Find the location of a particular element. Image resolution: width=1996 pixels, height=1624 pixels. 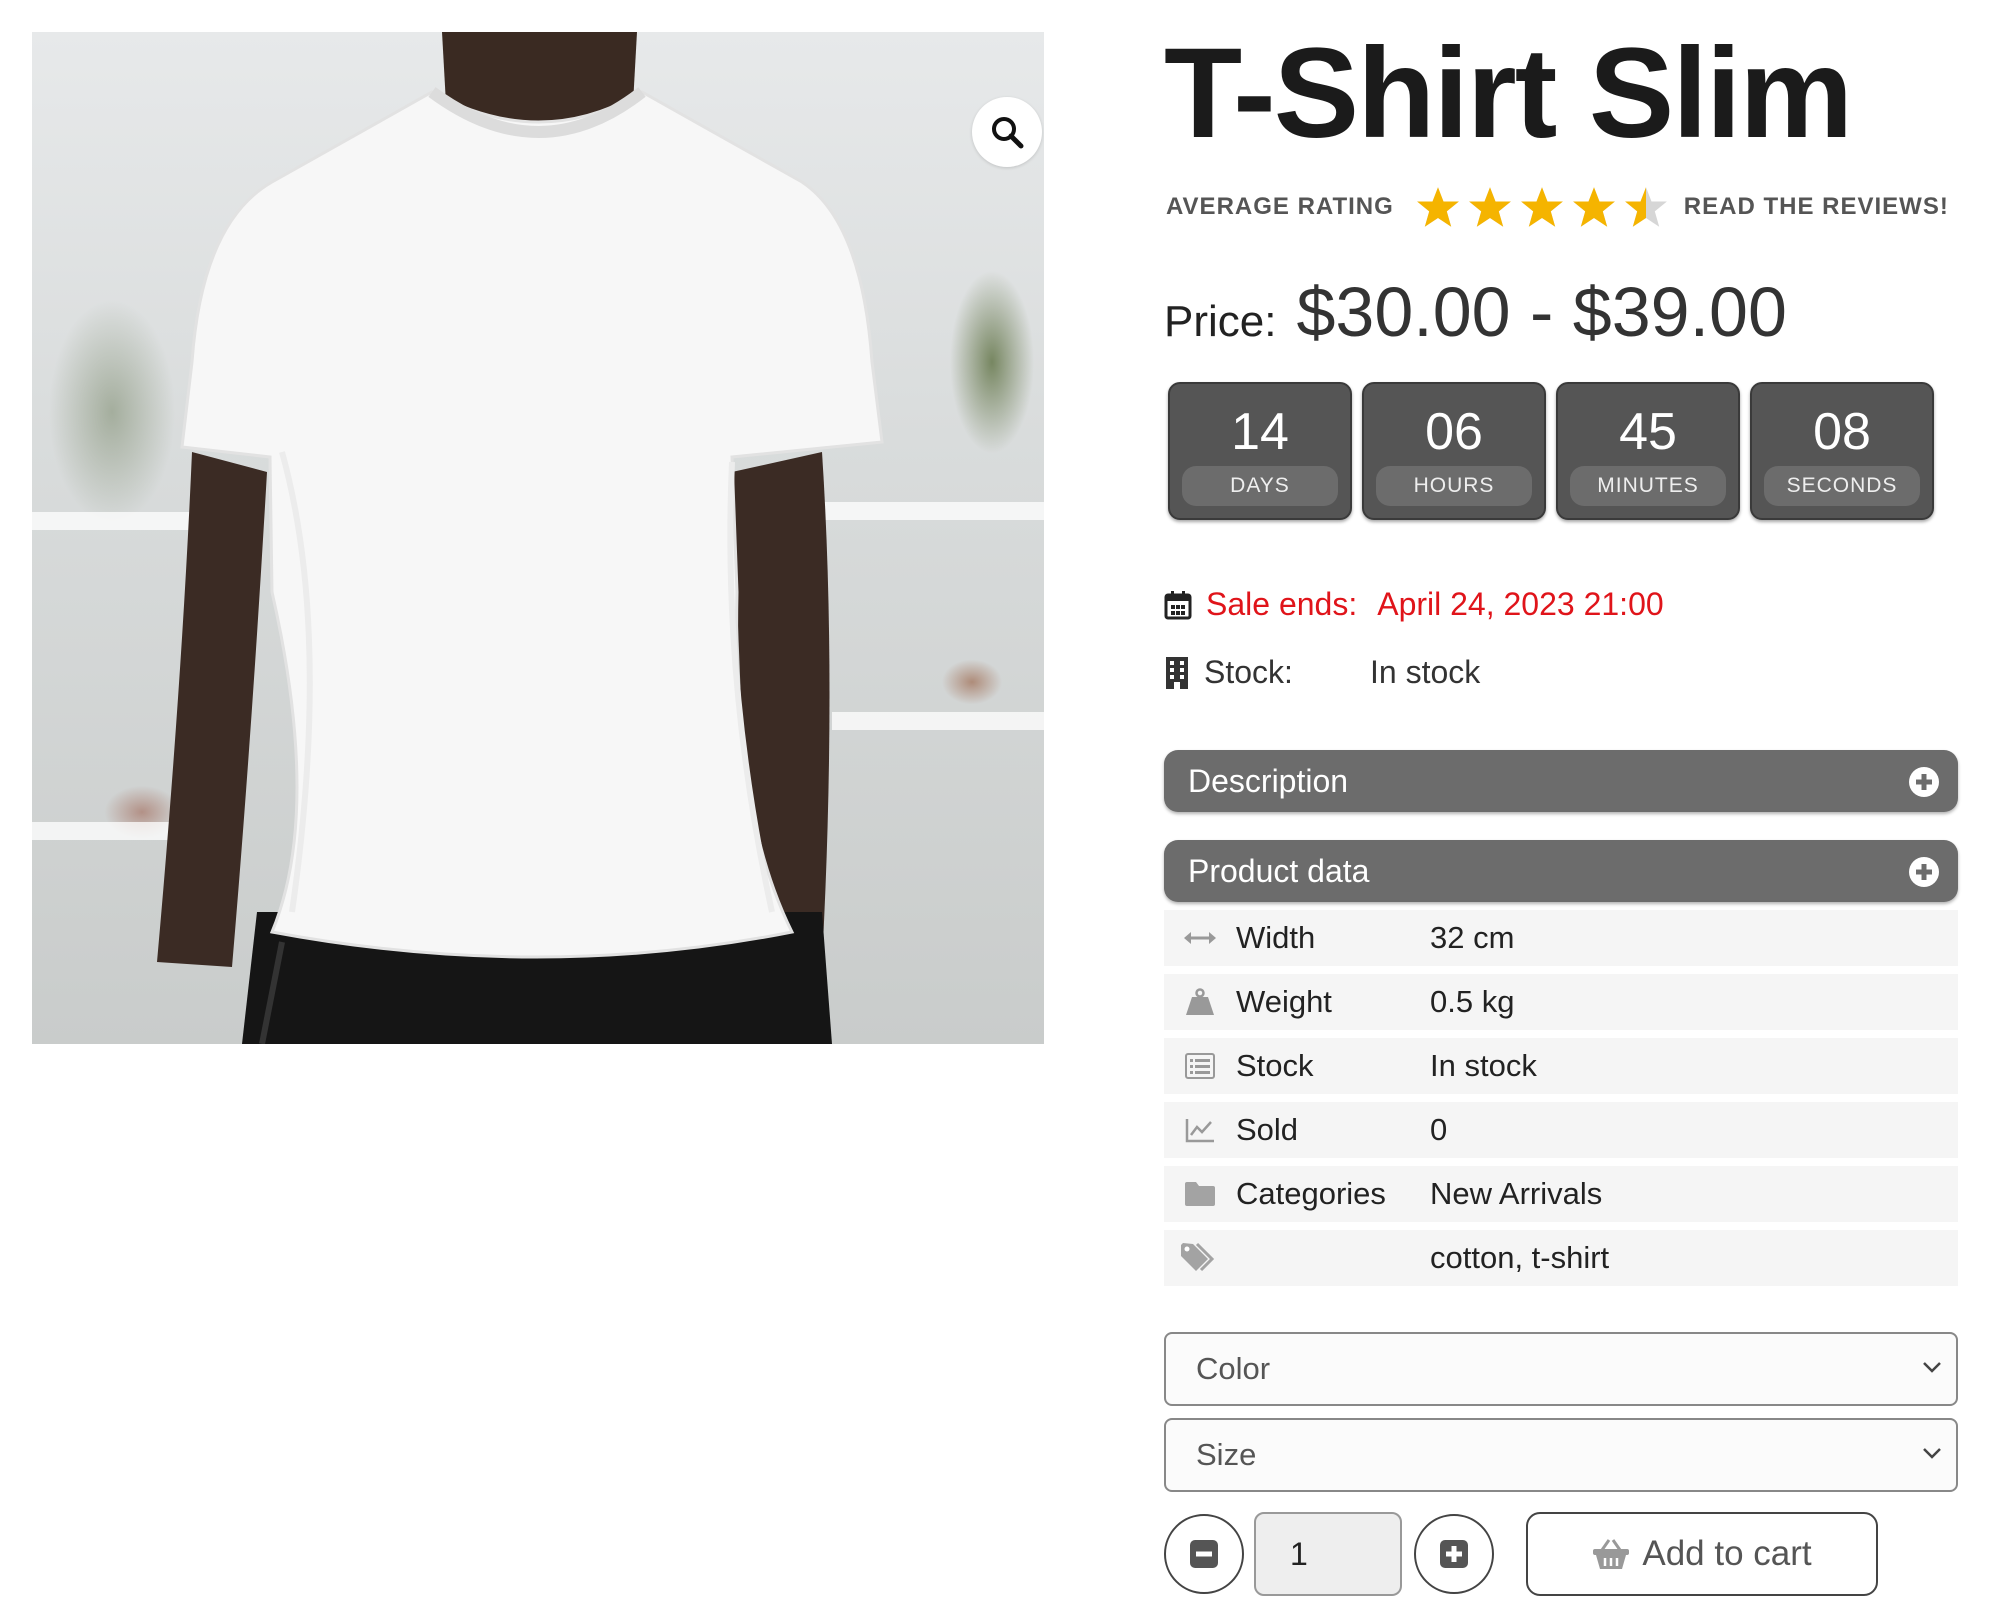

data-value: cotton, t-shirt is located at coordinates (1520, 1257).